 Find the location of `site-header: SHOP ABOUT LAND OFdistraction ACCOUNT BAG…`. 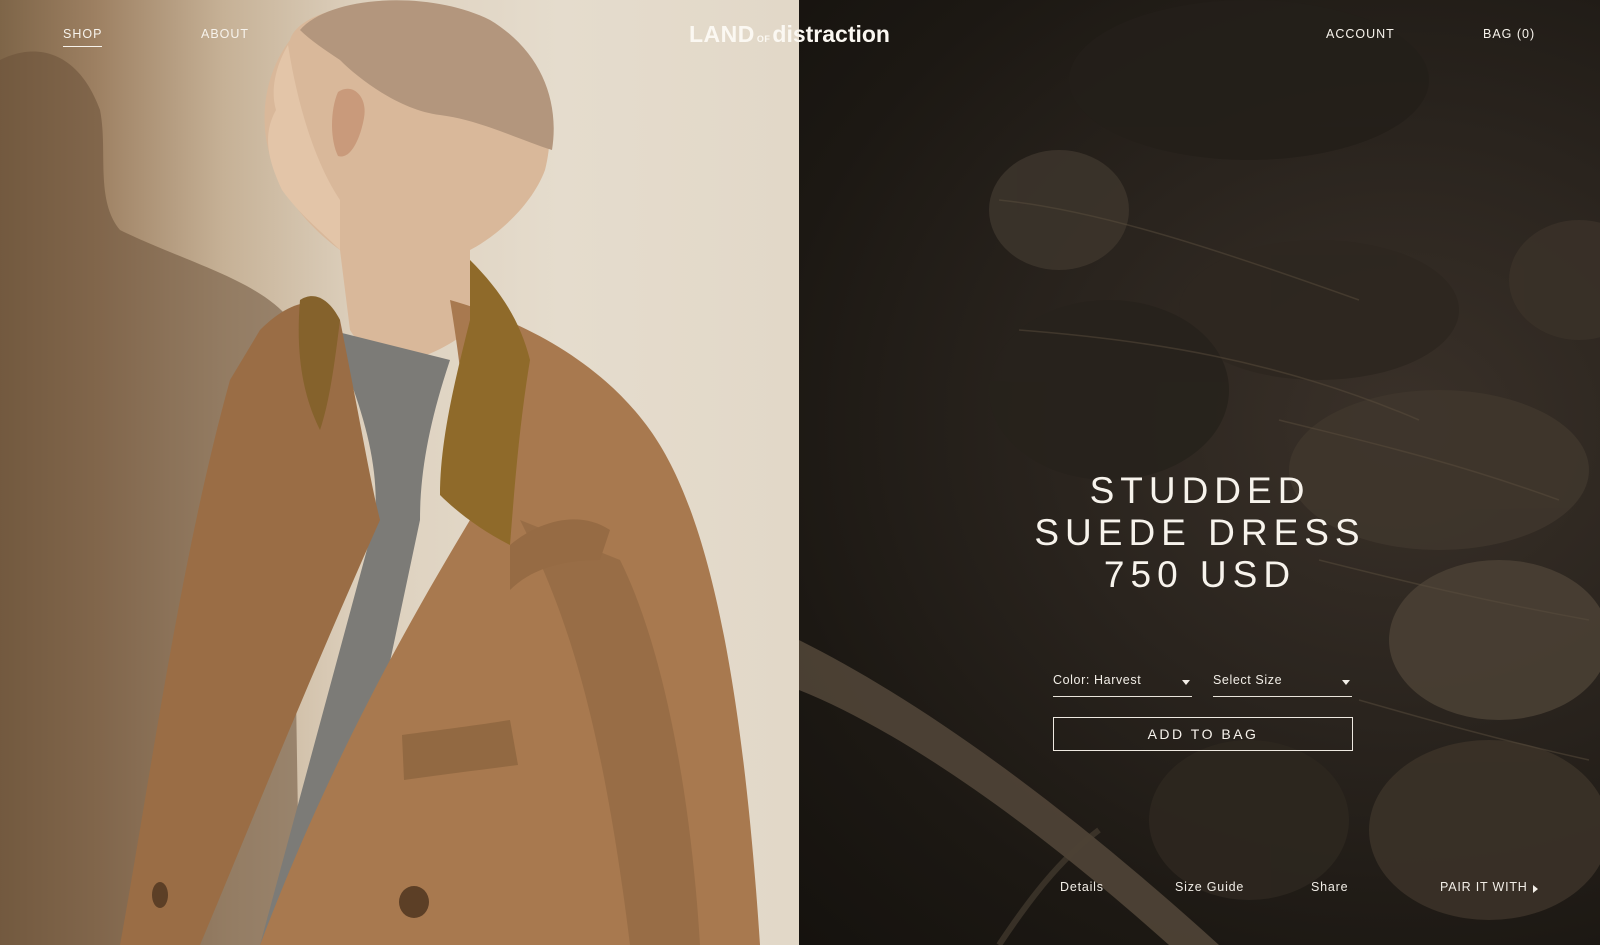

site-header: SHOP ABOUT LAND OFdistraction ACCOUNT BAG… is located at coordinates (800, 35).